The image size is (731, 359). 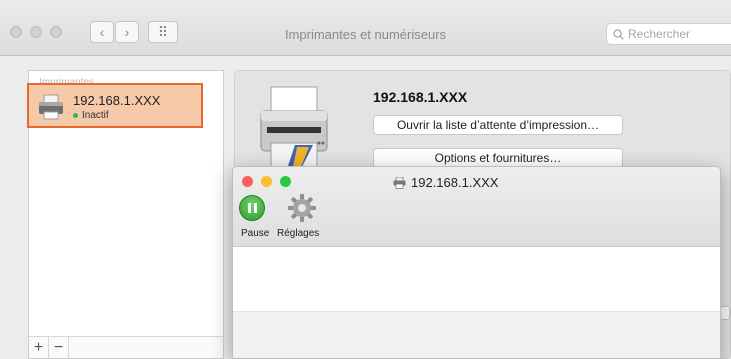 I want to click on printer-image-icon, so click(x=294, y=128).